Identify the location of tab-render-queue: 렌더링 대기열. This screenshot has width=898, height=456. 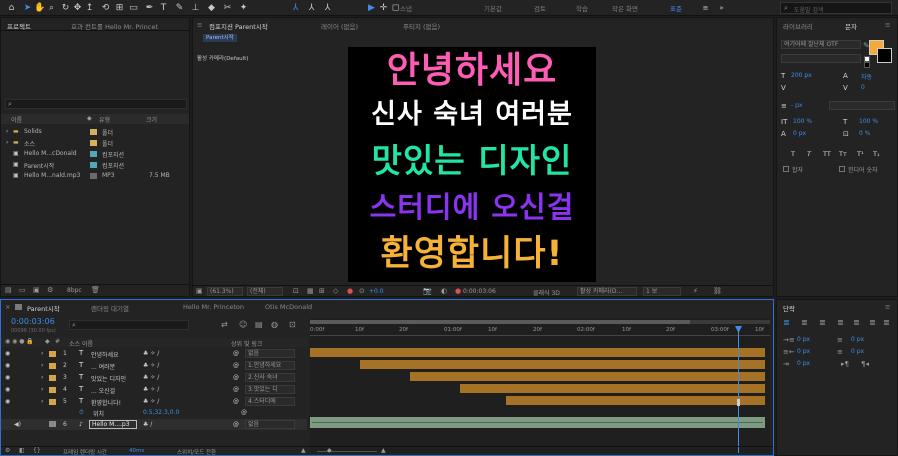
(110, 308).